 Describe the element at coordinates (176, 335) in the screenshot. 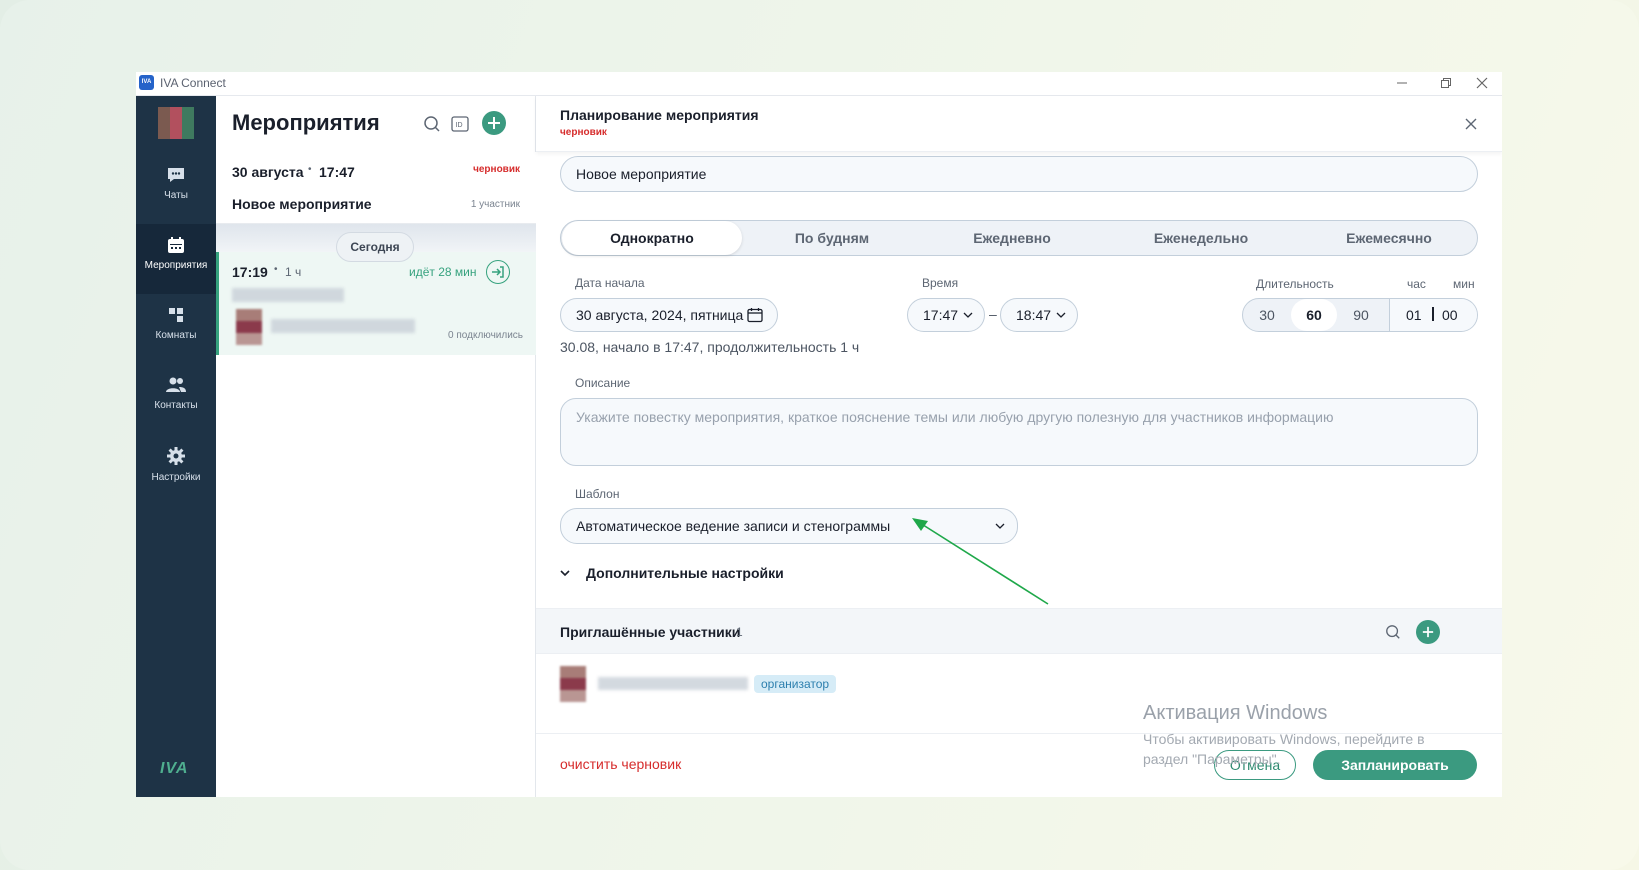

I see `sidebar-item-label: Комнаты` at that location.